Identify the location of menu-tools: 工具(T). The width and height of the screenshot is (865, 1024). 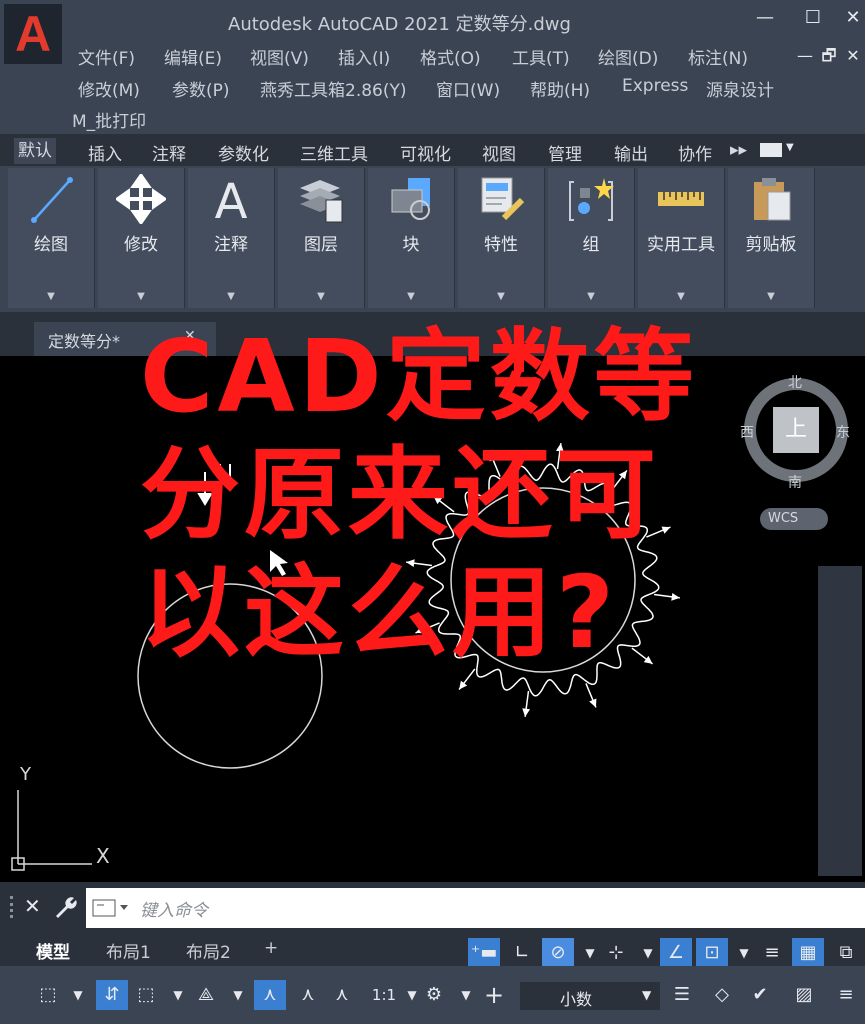
(541, 56).